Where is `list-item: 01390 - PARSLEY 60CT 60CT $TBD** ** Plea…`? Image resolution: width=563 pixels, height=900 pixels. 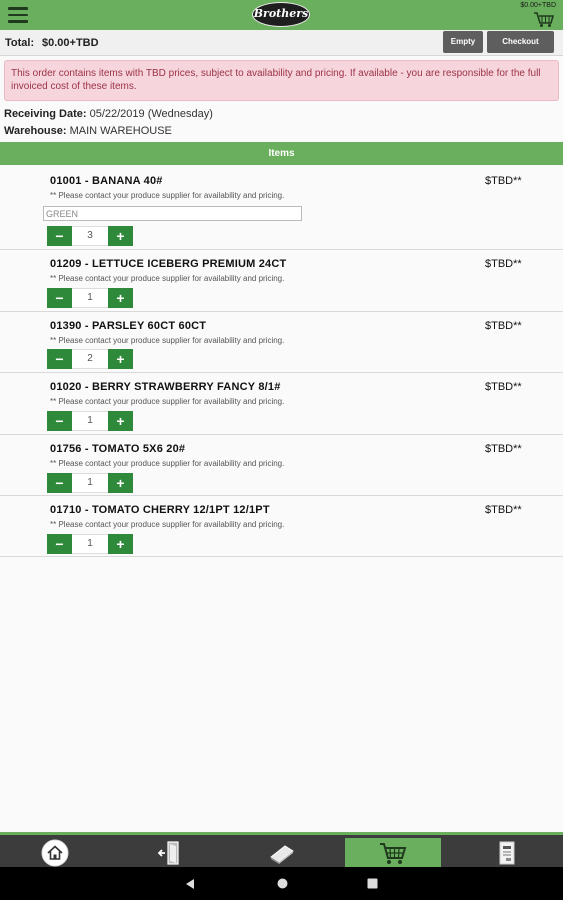 list-item: 01390 - PARSLEY 60CT 60CT $TBD** ** Plea… is located at coordinates (281, 342).